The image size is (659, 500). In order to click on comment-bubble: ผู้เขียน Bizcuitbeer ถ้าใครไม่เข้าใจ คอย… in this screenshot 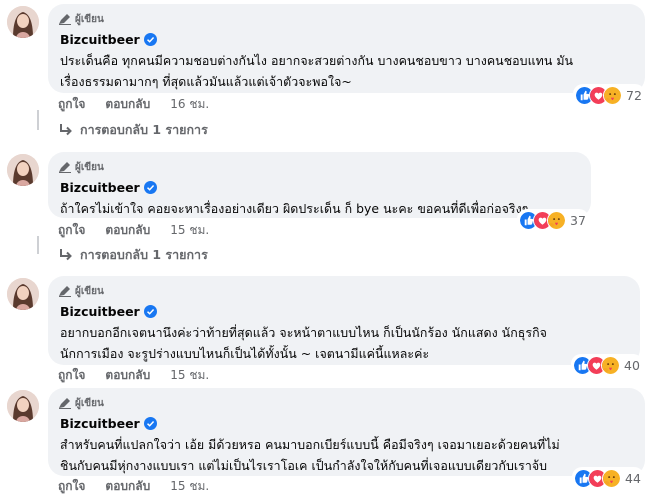, I will do `click(319, 185)`.